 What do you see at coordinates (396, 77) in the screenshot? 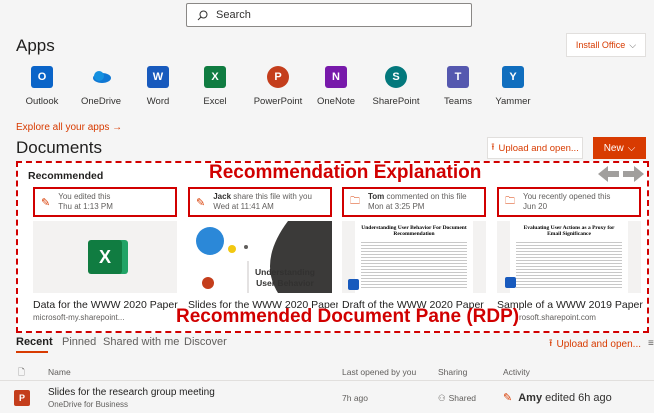
I see `sharepoint-icon: S` at bounding box center [396, 77].